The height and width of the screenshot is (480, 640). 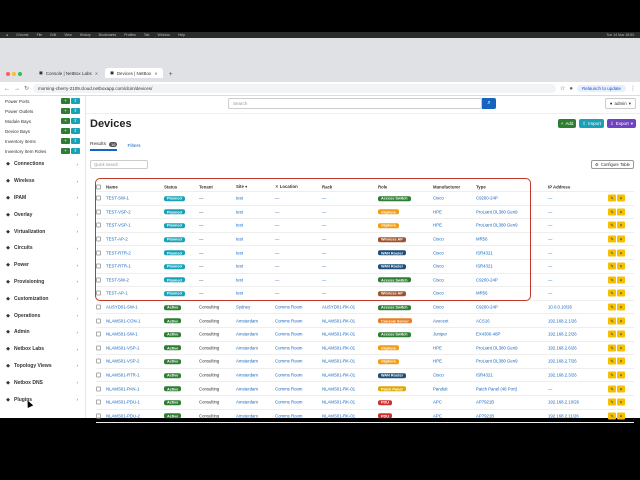 I want to click on role-badge: PDU, so click(x=385, y=416).